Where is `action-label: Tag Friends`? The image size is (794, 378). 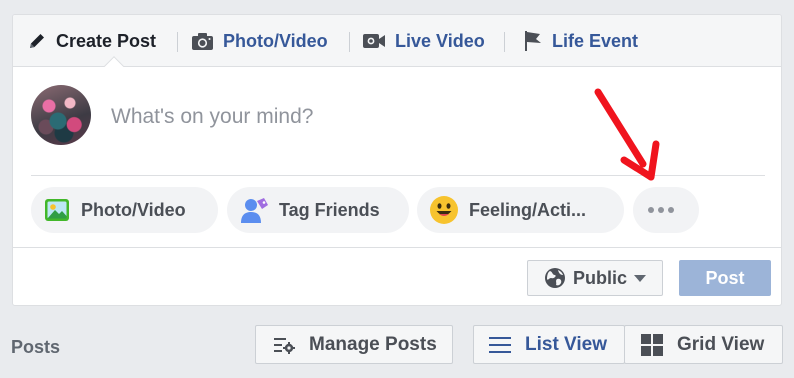
action-label: Tag Friends is located at coordinates (329, 209).